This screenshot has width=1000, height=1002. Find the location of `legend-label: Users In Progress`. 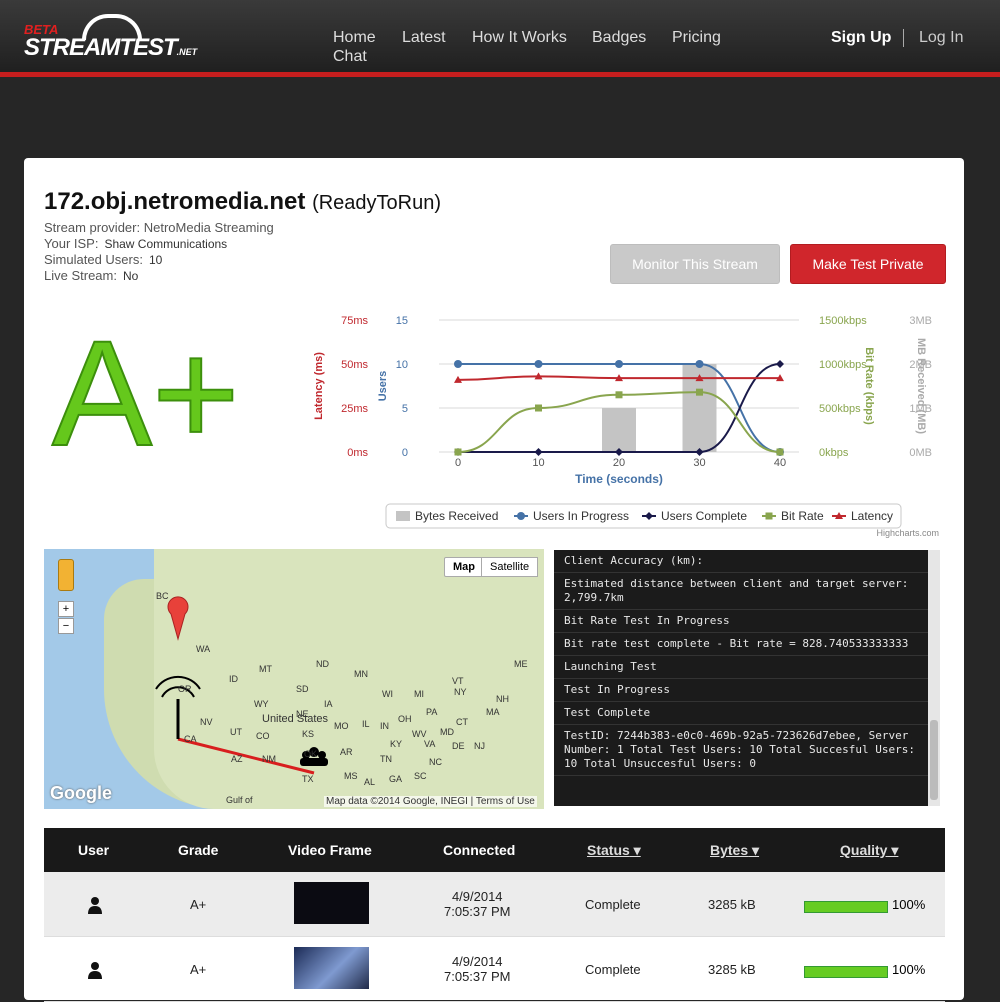

legend-label: Users In Progress is located at coordinates (581, 516).